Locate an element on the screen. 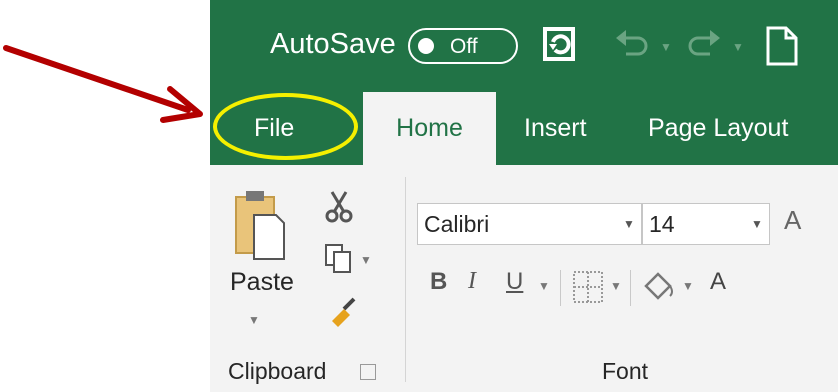 The width and height of the screenshot is (838, 392). redo-dropdown-icon: ▼ is located at coordinates (738, 47).